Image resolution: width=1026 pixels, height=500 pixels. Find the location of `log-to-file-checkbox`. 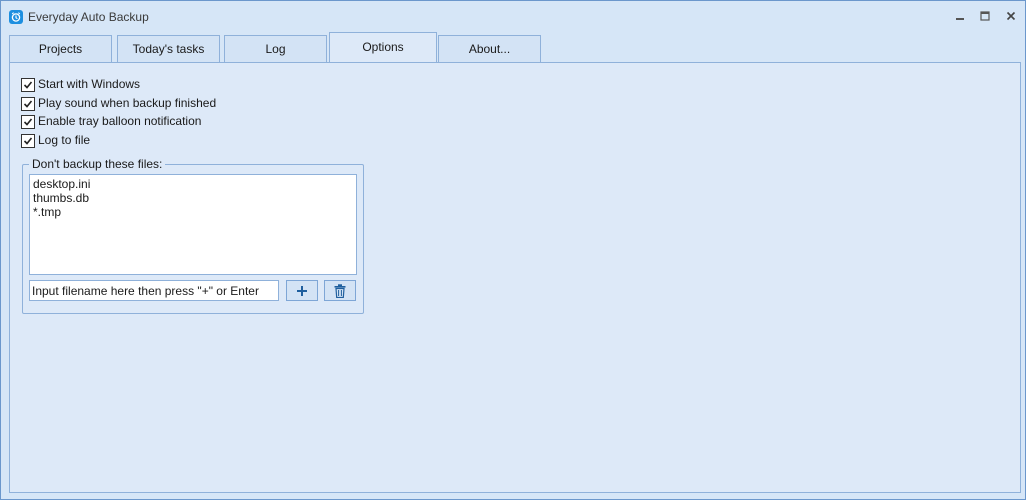

log-to-file-checkbox is located at coordinates (28, 141).